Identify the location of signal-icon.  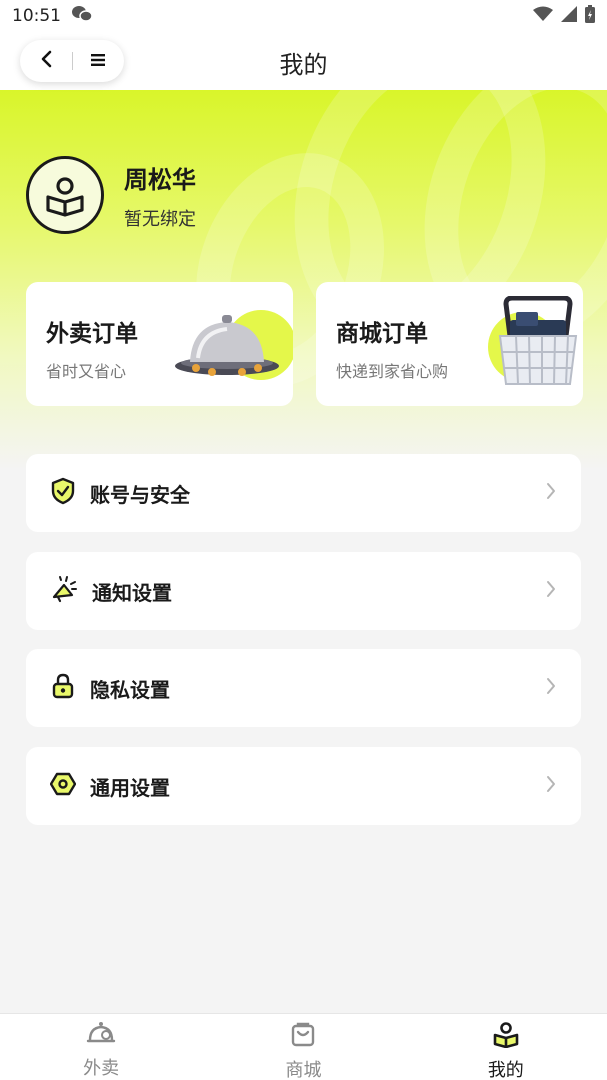
(569, 16).